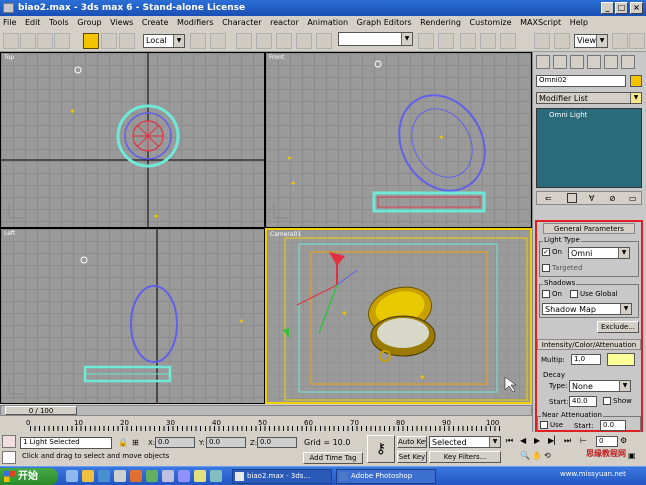 The height and width of the screenshot is (485, 646). I want to click on play-icon: ▶, so click(537, 440).